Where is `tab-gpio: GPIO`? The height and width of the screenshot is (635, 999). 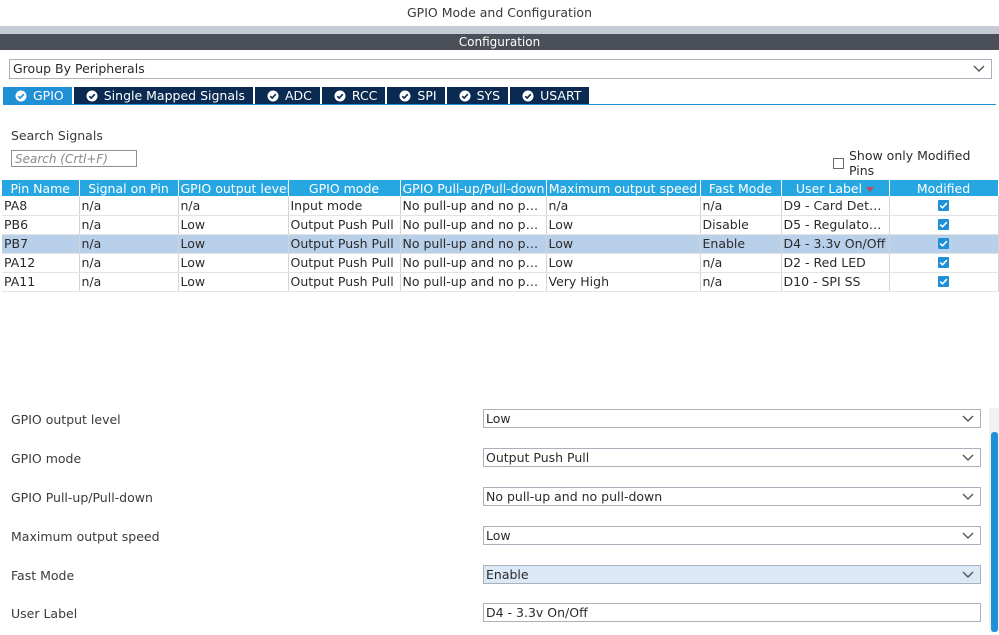
tab-gpio: GPIO is located at coordinates (37, 95).